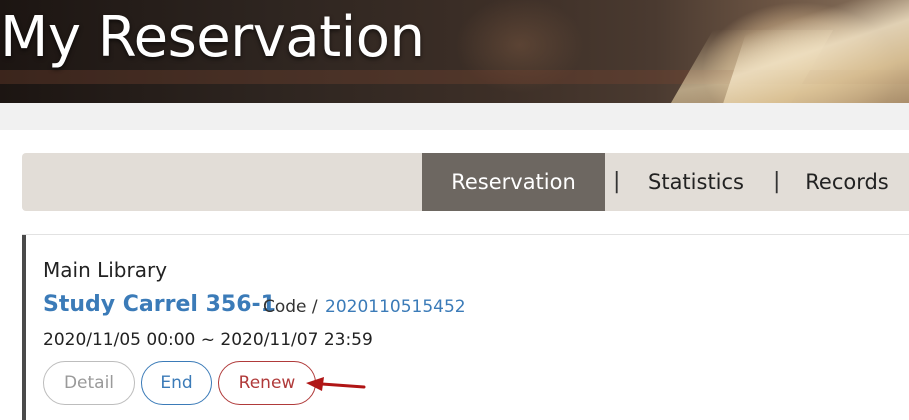 The width and height of the screenshot is (909, 420). What do you see at coordinates (159, 304) in the screenshot?
I see `seat-name-link: Study Carrel 356-1` at bounding box center [159, 304].